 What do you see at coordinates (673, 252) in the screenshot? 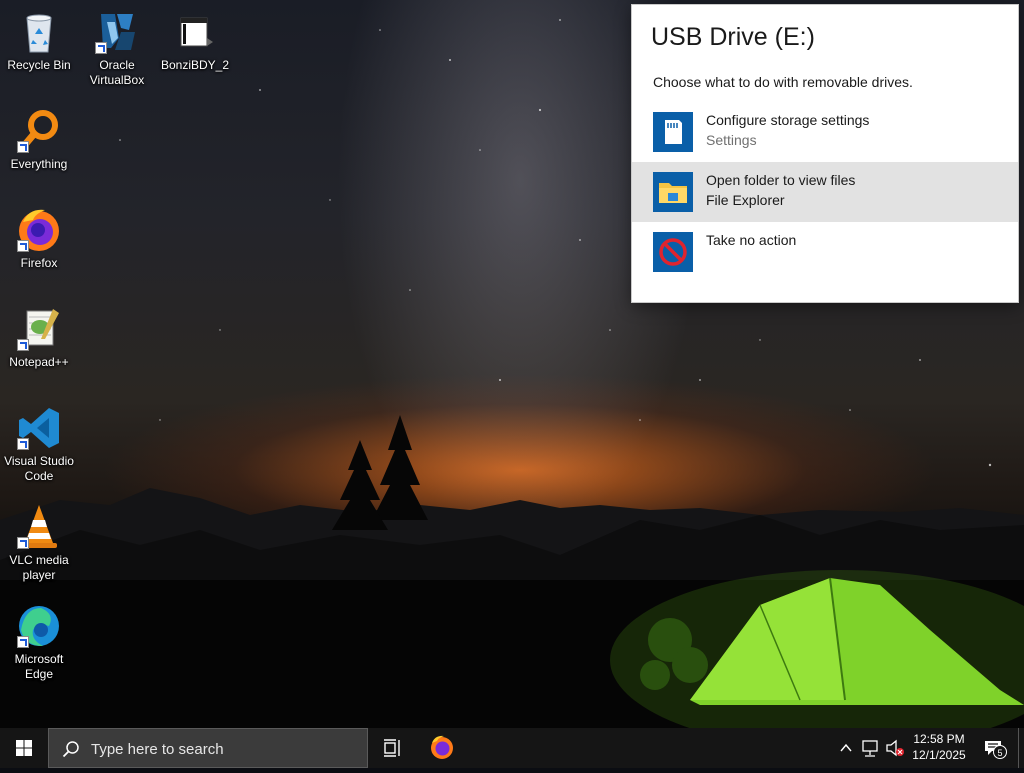
I see `no-action-icon` at bounding box center [673, 252].